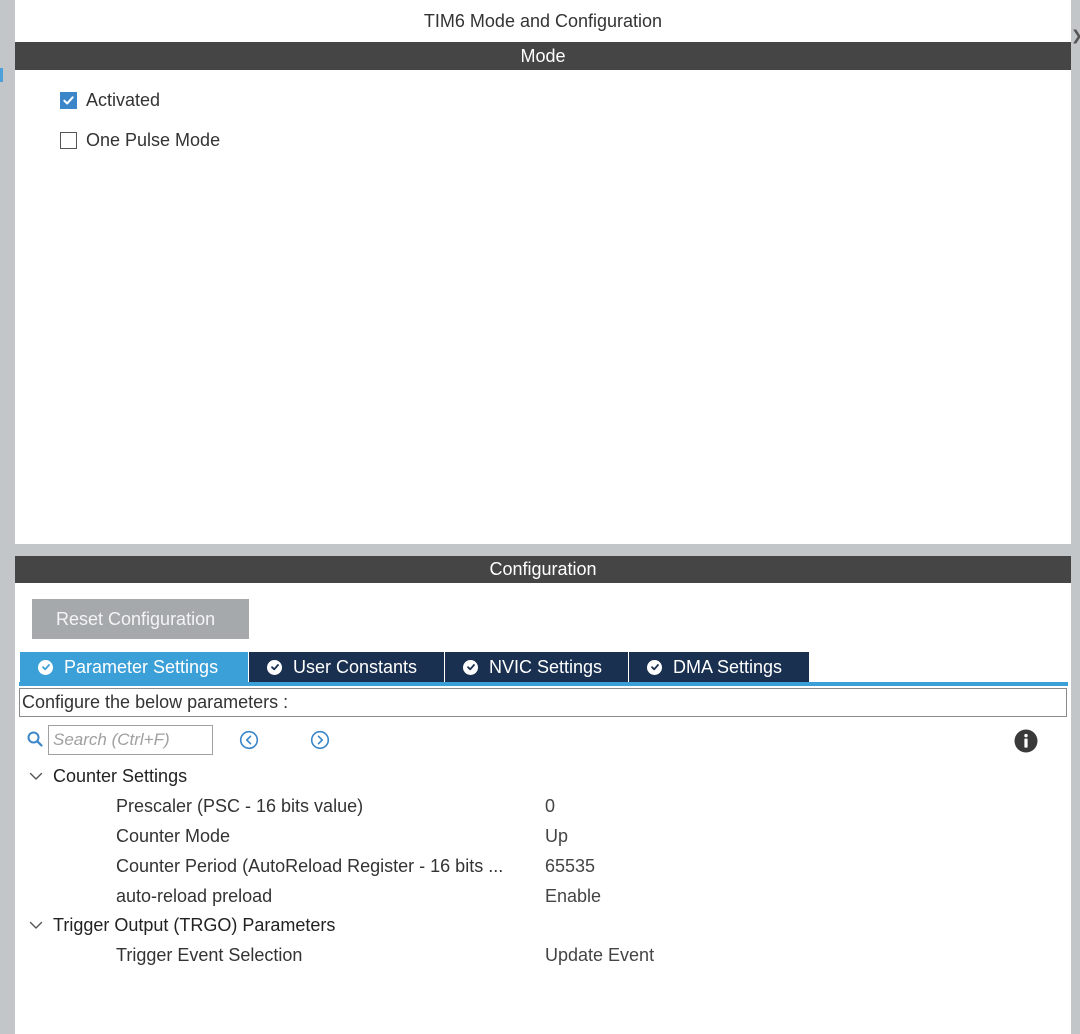 This screenshot has width=1080, height=1034. I want to click on one-pulse-mode-checkbox-row: One Pulse Mode, so click(140, 140).